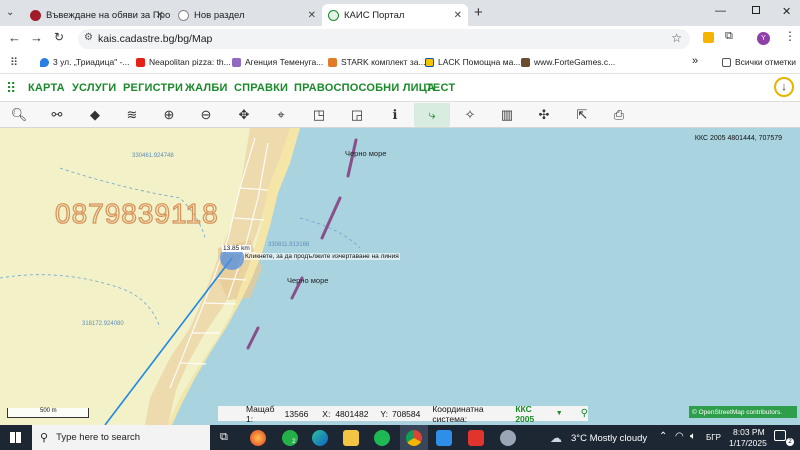  I want to click on pan-icon: ✥, so click(244, 115).